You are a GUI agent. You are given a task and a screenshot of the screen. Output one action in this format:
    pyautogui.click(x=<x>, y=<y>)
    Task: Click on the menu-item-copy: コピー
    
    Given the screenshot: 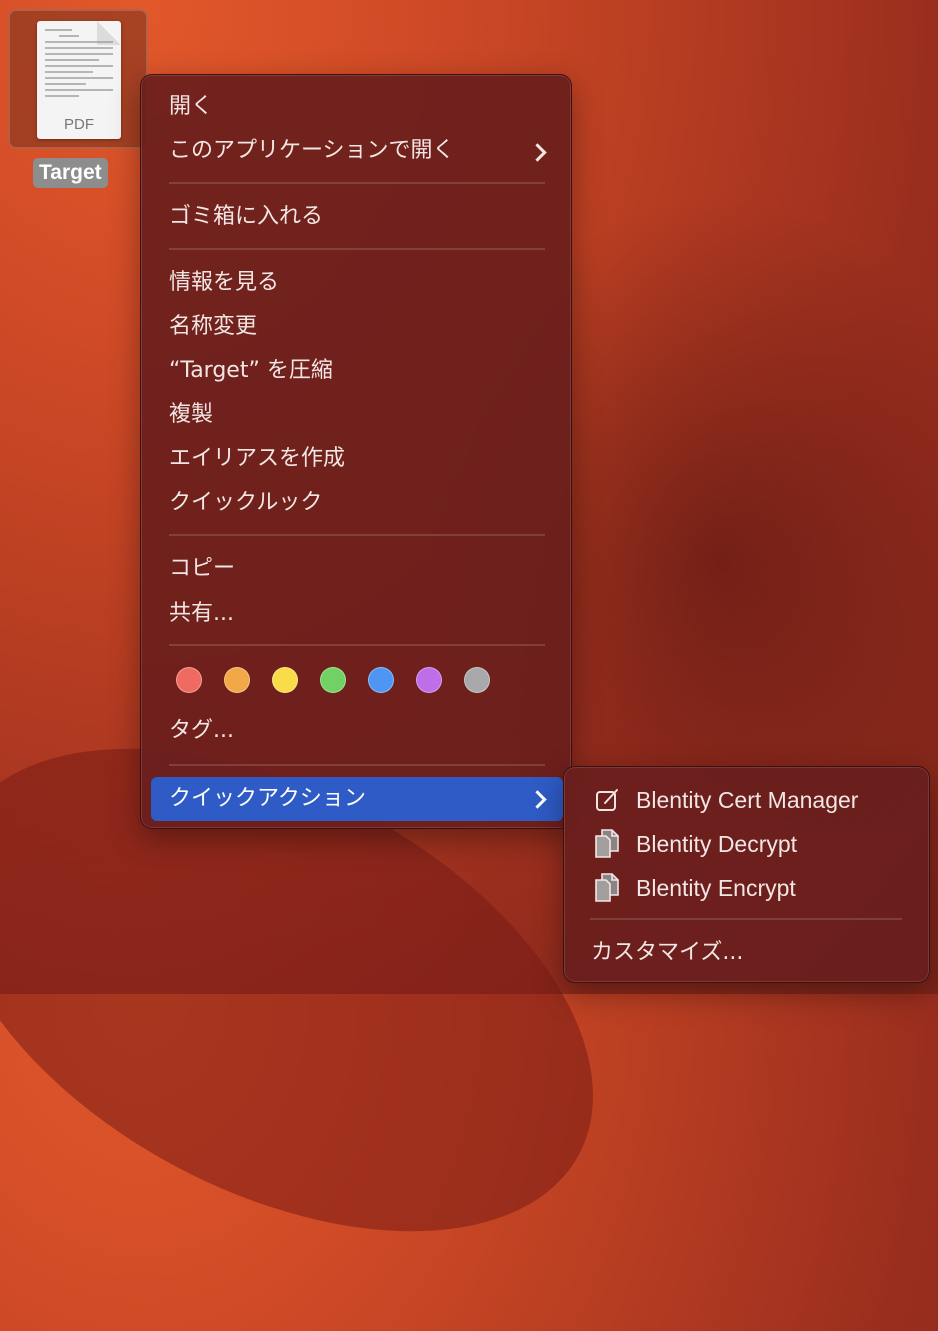 What is the action you would take?
    pyautogui.click(x=202, y=569)
    